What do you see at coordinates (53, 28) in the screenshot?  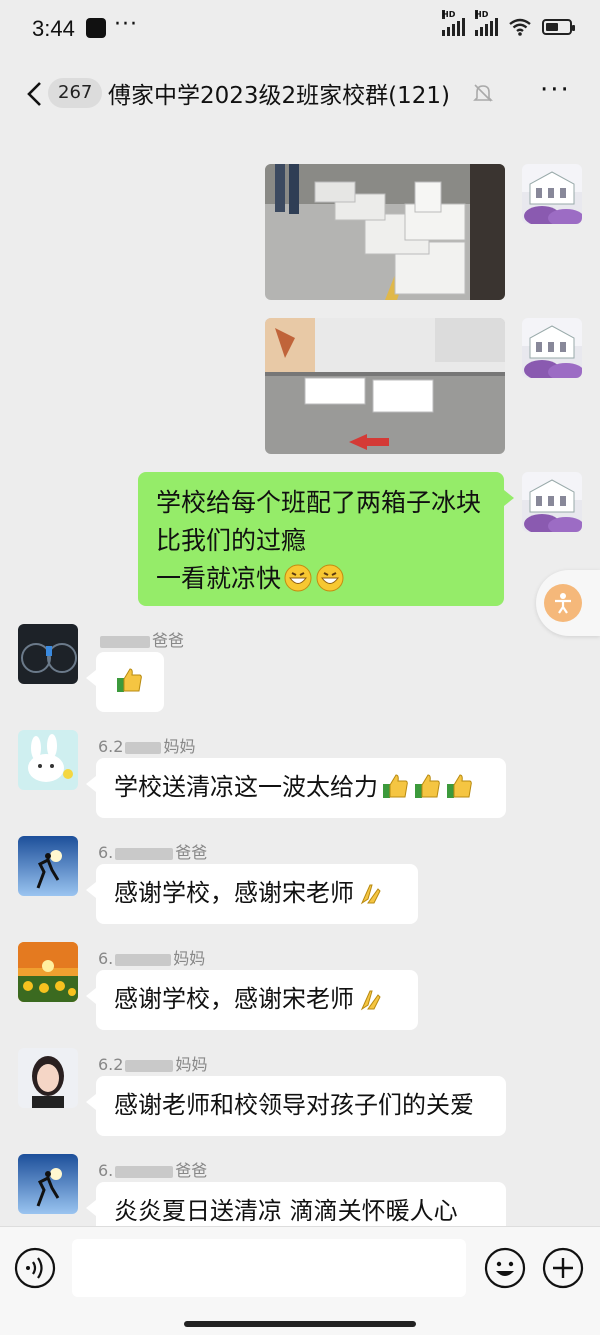 I see `status-time: 3:44` at bounding box center [53, 28].